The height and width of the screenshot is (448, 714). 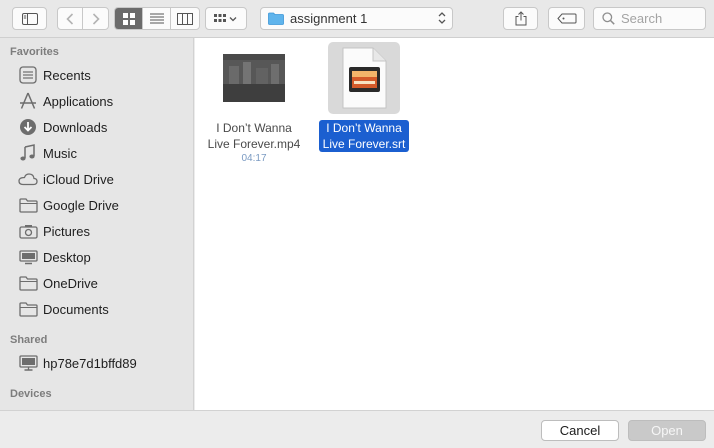 I want to click on file-name: I Don’t Wanna Live Forever.mp4, so click(x=254, y=136).